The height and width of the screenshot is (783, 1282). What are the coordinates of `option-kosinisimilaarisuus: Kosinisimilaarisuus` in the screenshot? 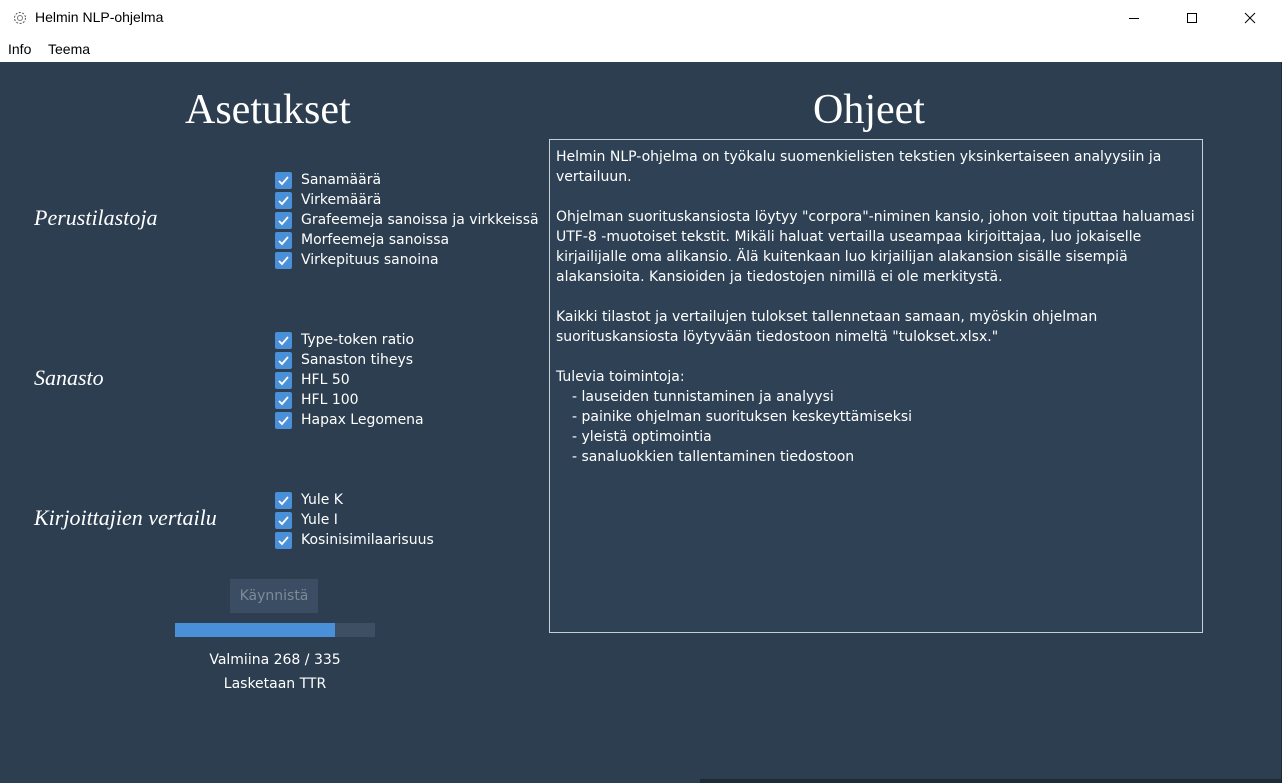 It's located at (354, 540).